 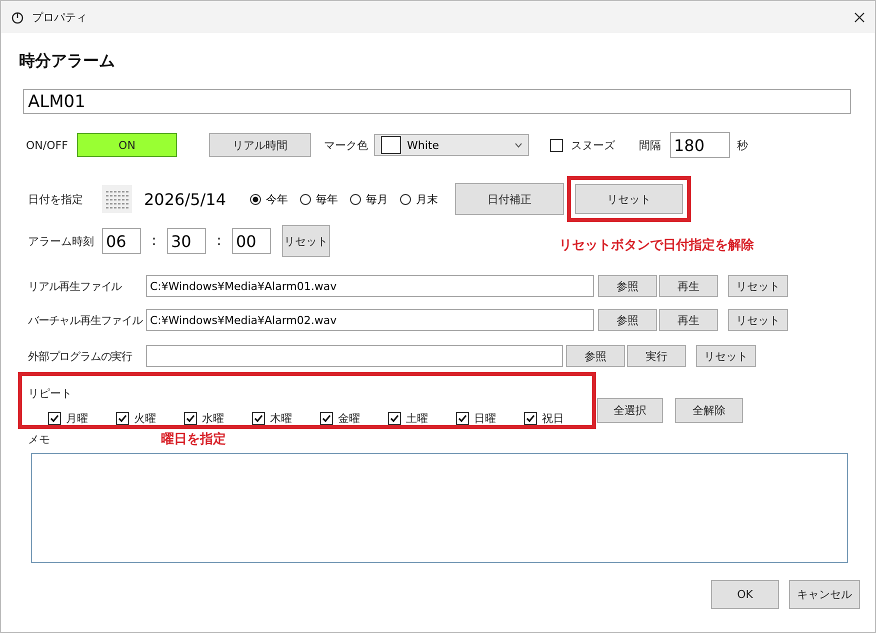 I want to click on interval-label: 間隔, so click(x=650, y=145).